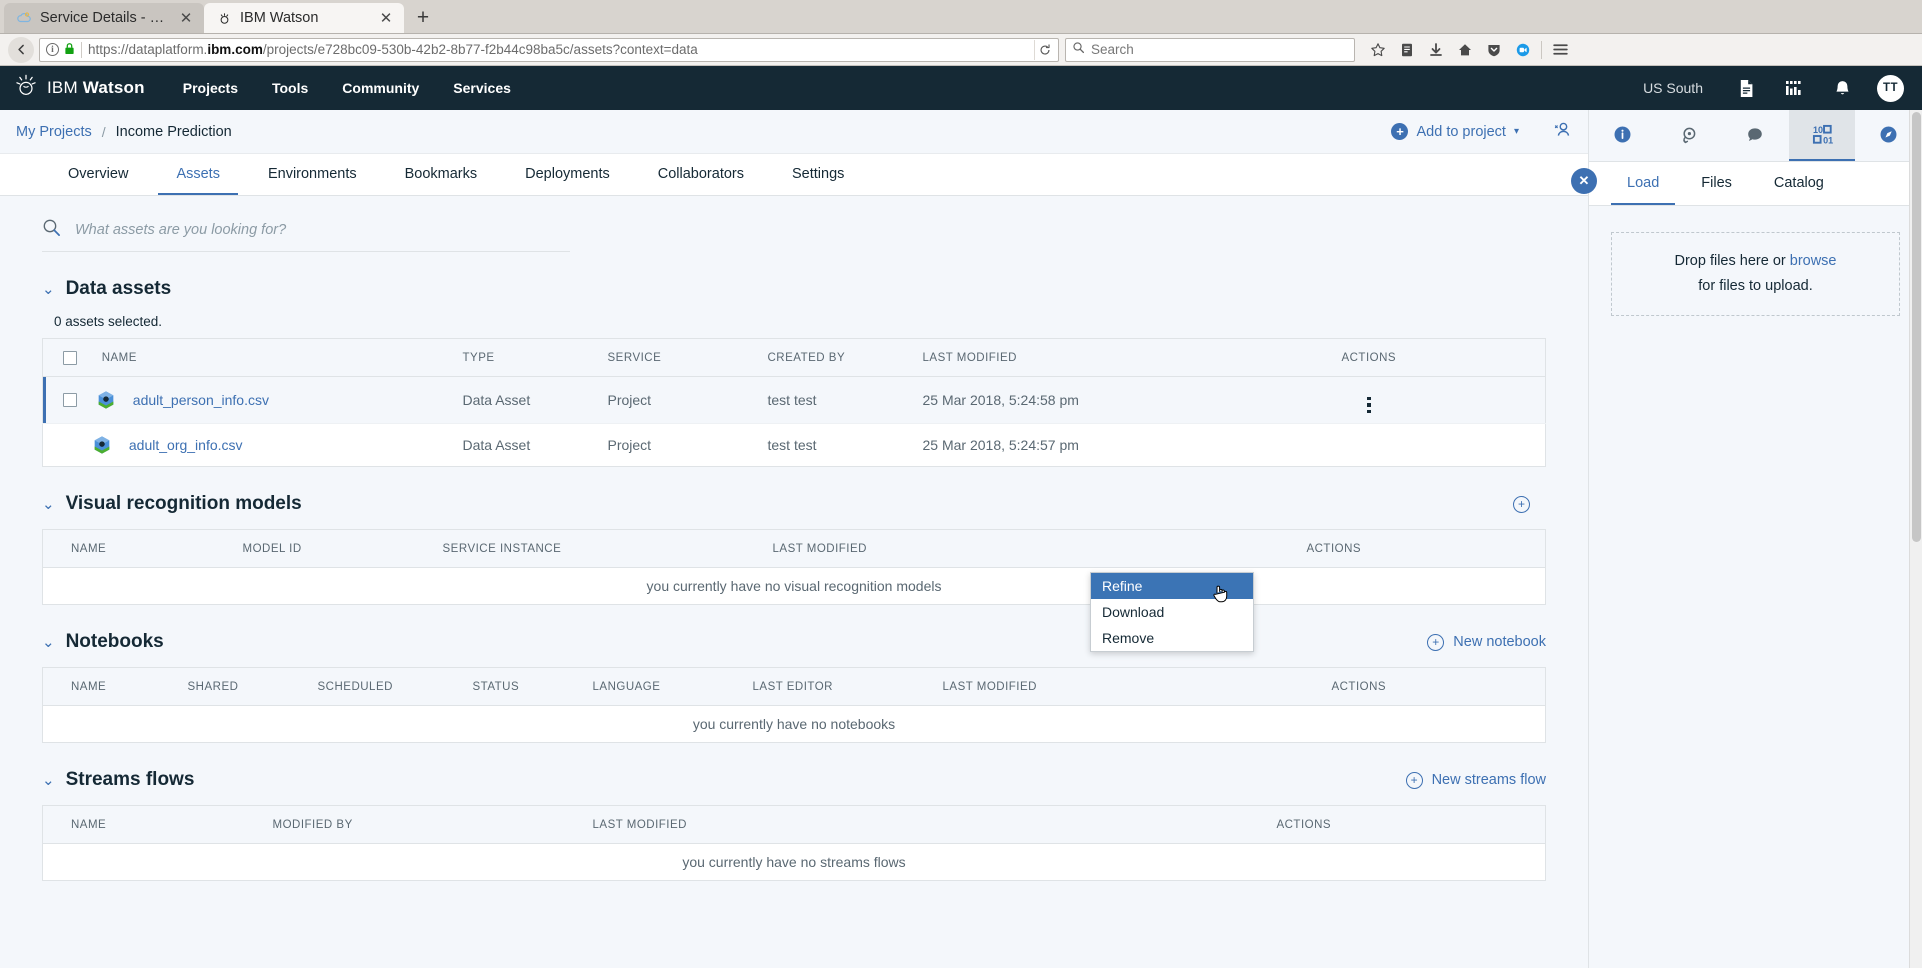  I want to click on col-last-modified: LAST MODIFIED, so click(1057, 357).